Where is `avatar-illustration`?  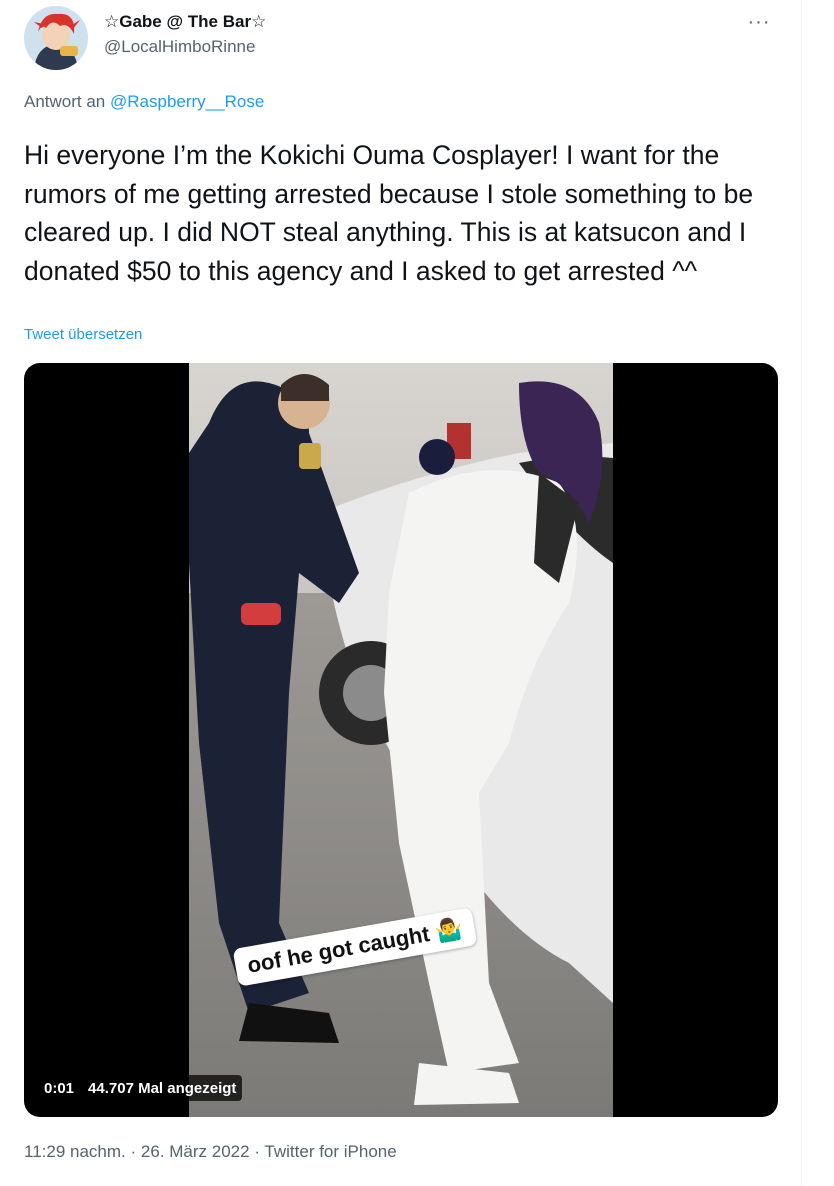 avatar-illustration is located at coordinates (56, 38).